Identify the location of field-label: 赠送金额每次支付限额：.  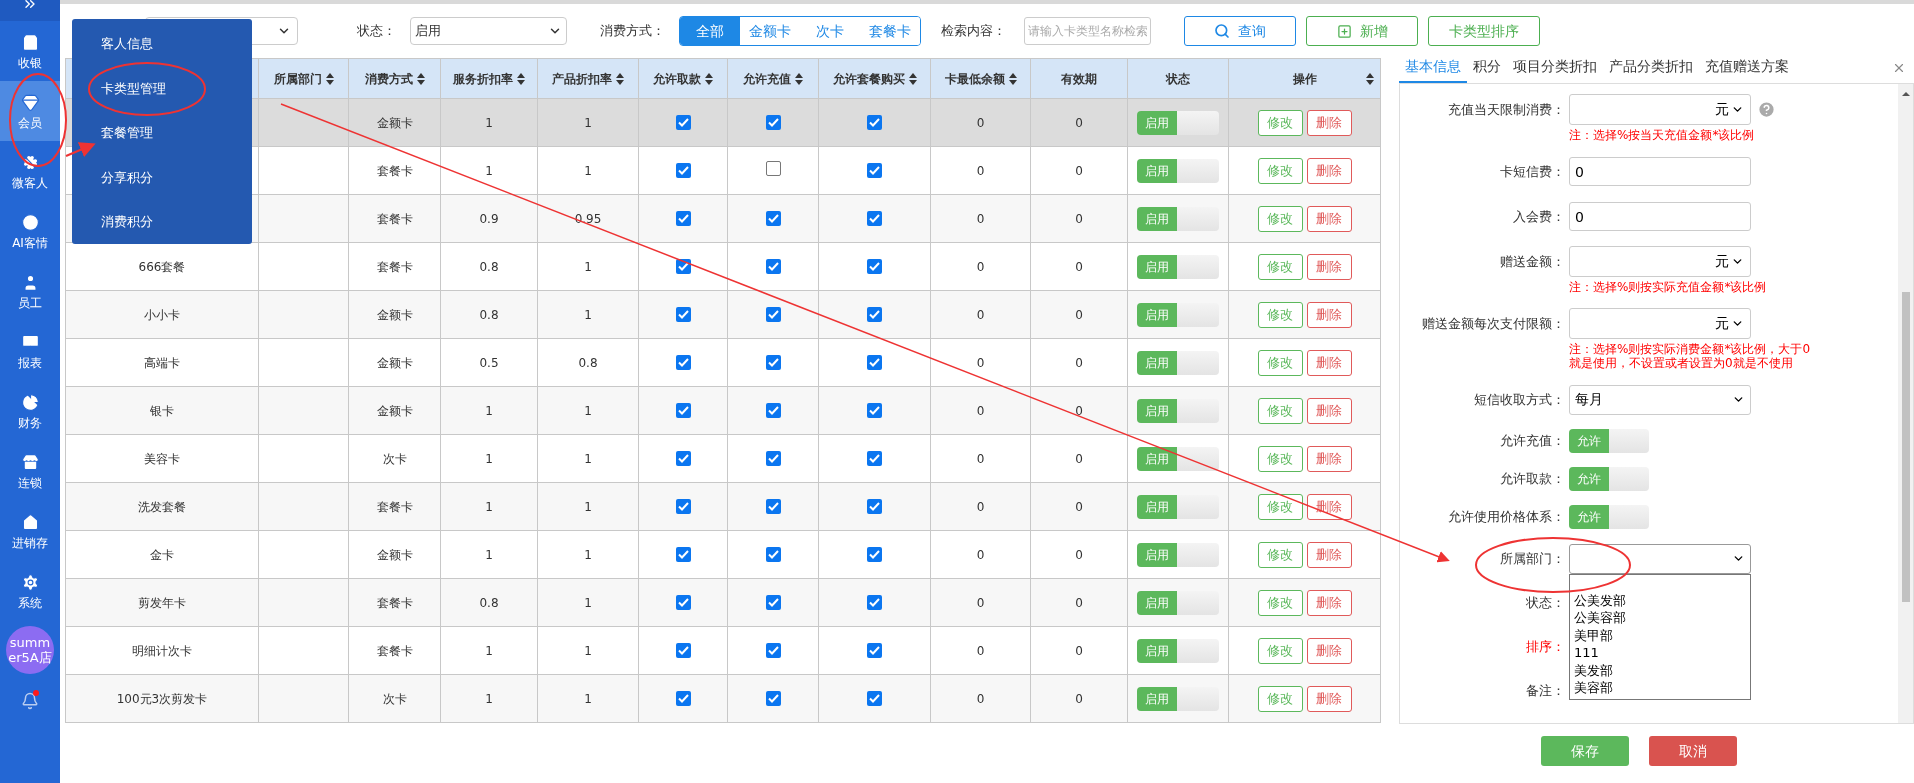
(1493, 323).